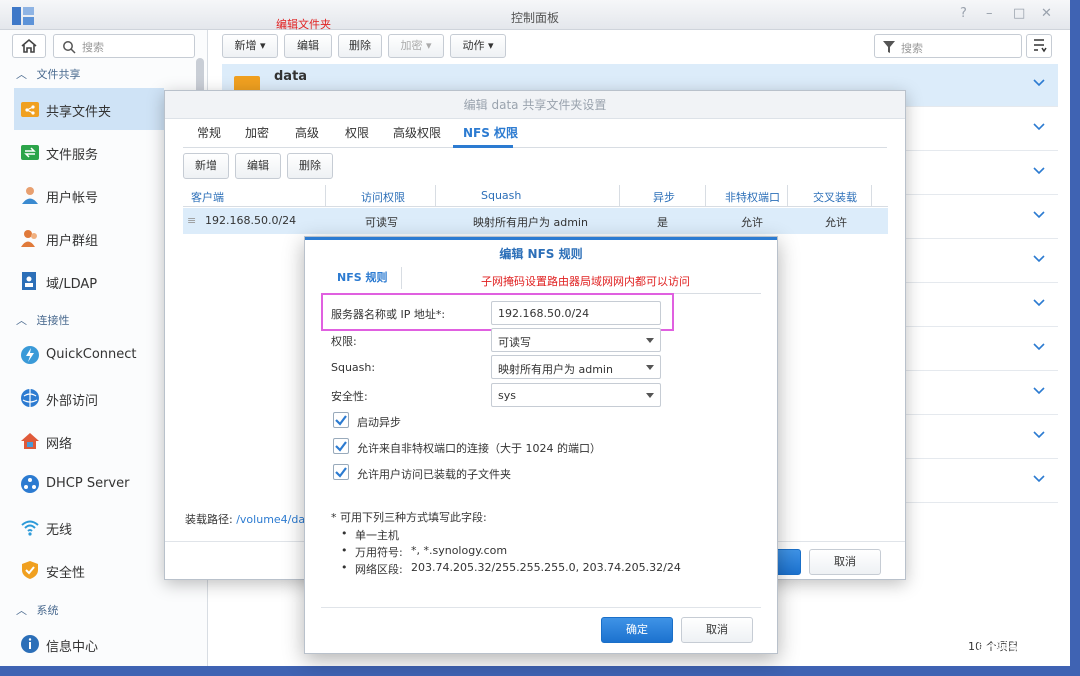  I want to click on create-button: 新增 ▾, so click(250, 46).